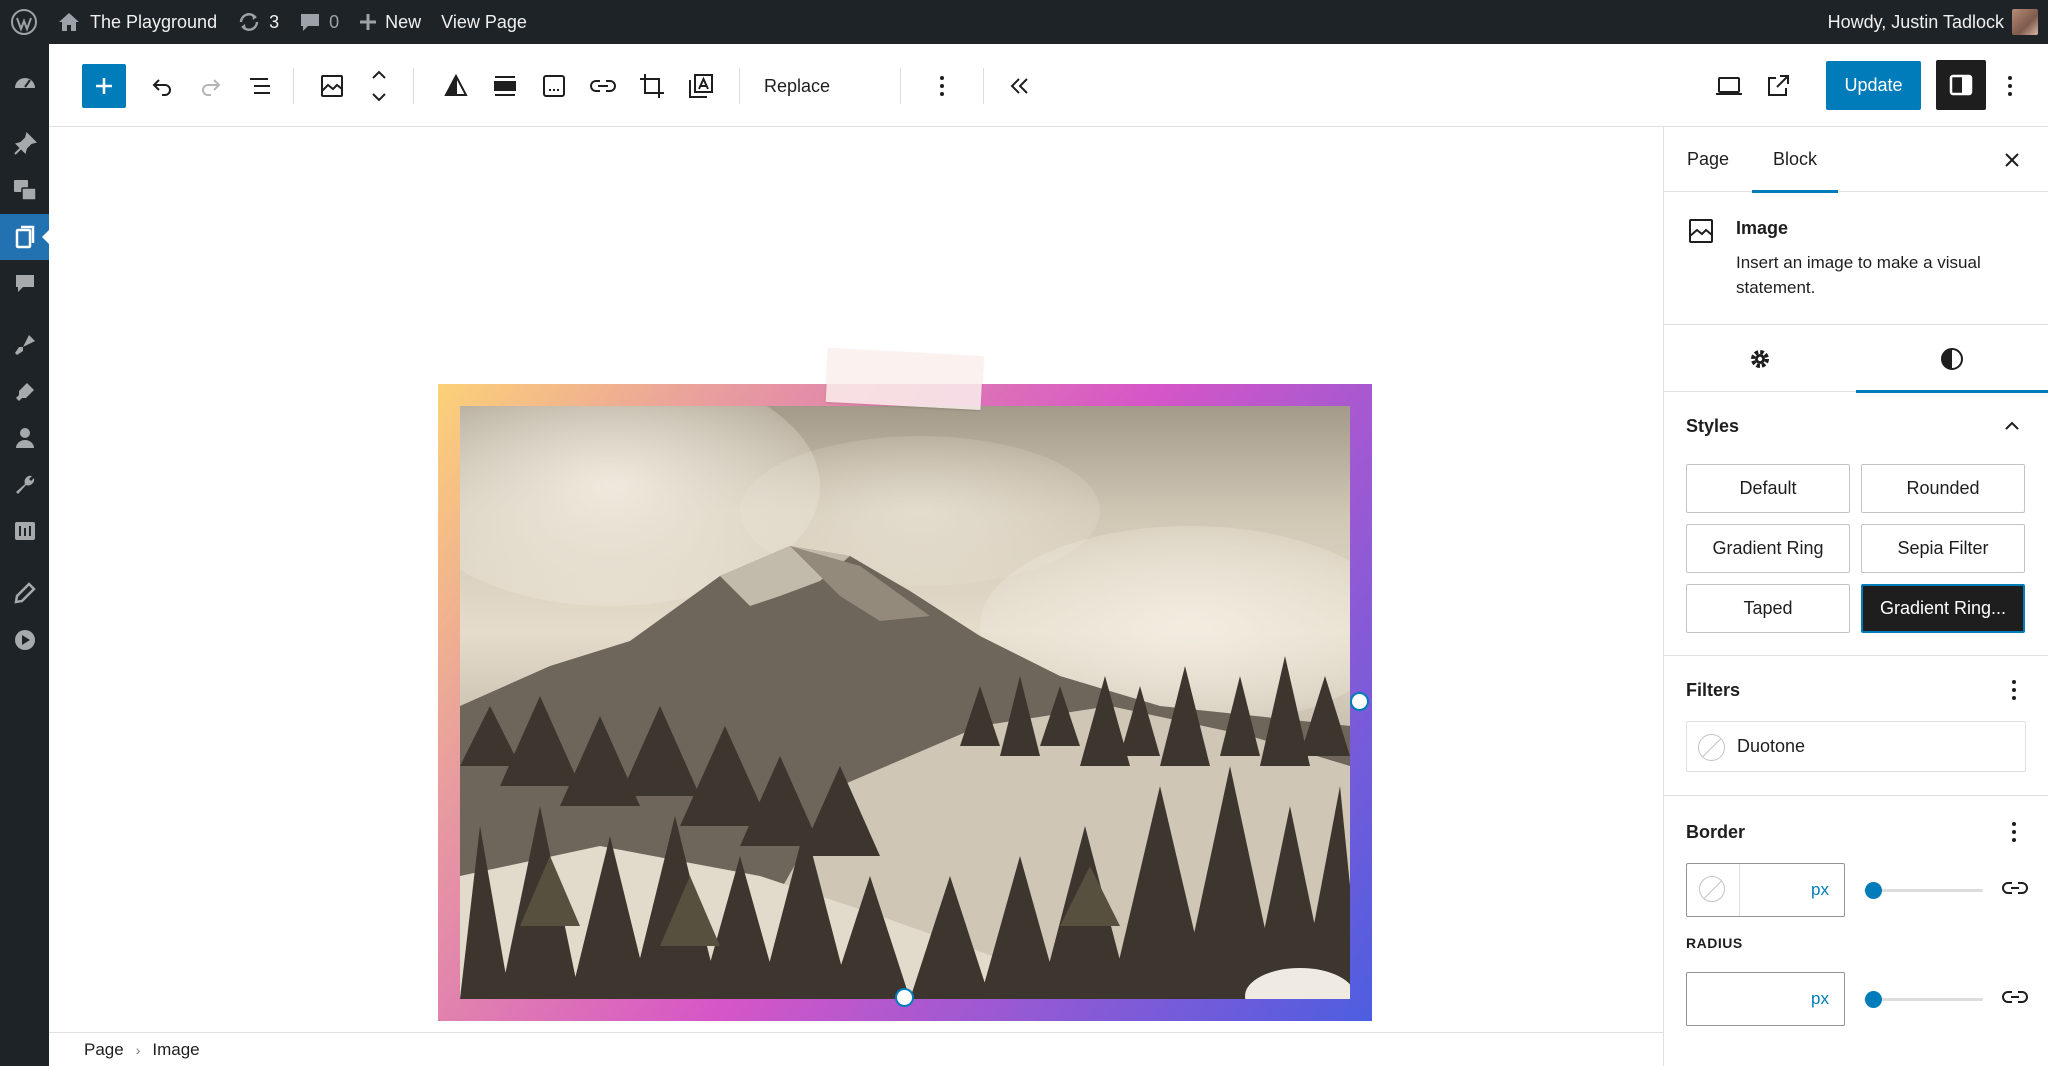  What do you see at coordinates (1873, 890) in the screenshot?
I see `border-width-slider-thumb` at bounding box center [1873, 890].